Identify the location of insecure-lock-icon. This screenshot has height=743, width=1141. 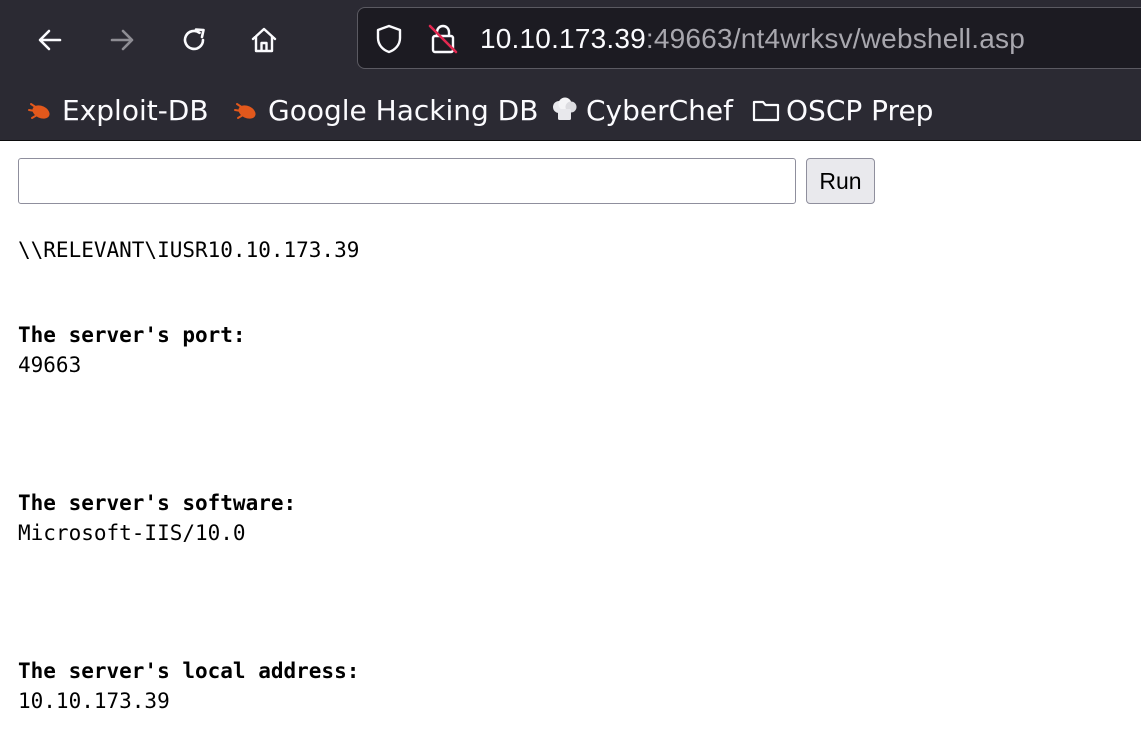
(443, 39).